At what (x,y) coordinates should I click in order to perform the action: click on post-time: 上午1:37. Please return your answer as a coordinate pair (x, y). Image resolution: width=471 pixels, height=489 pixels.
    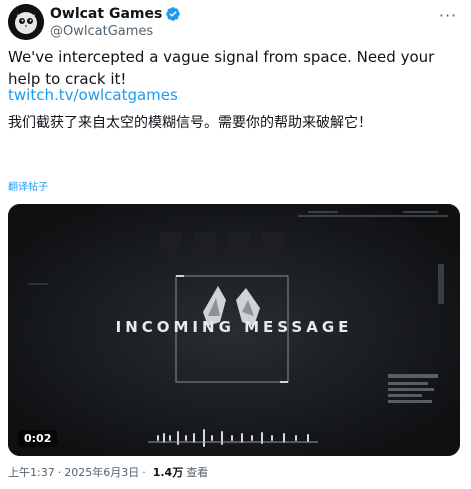
    Looking at the image, I should click on (31, 472).